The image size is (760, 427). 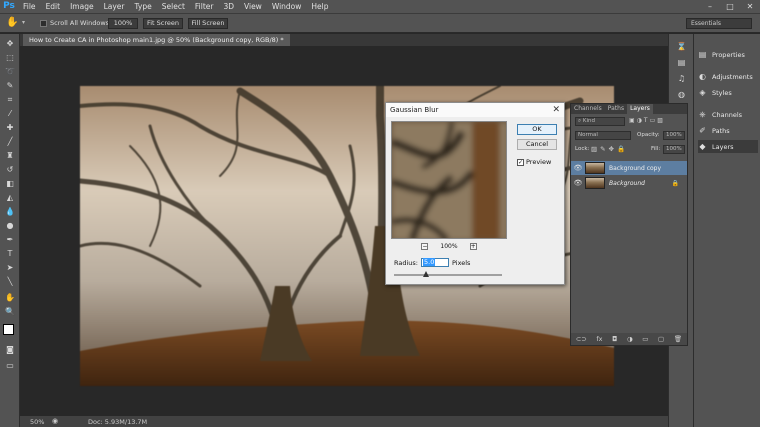 I want to click on paint-bucket-tool-icon: ◭, so click(x=10, y=198).